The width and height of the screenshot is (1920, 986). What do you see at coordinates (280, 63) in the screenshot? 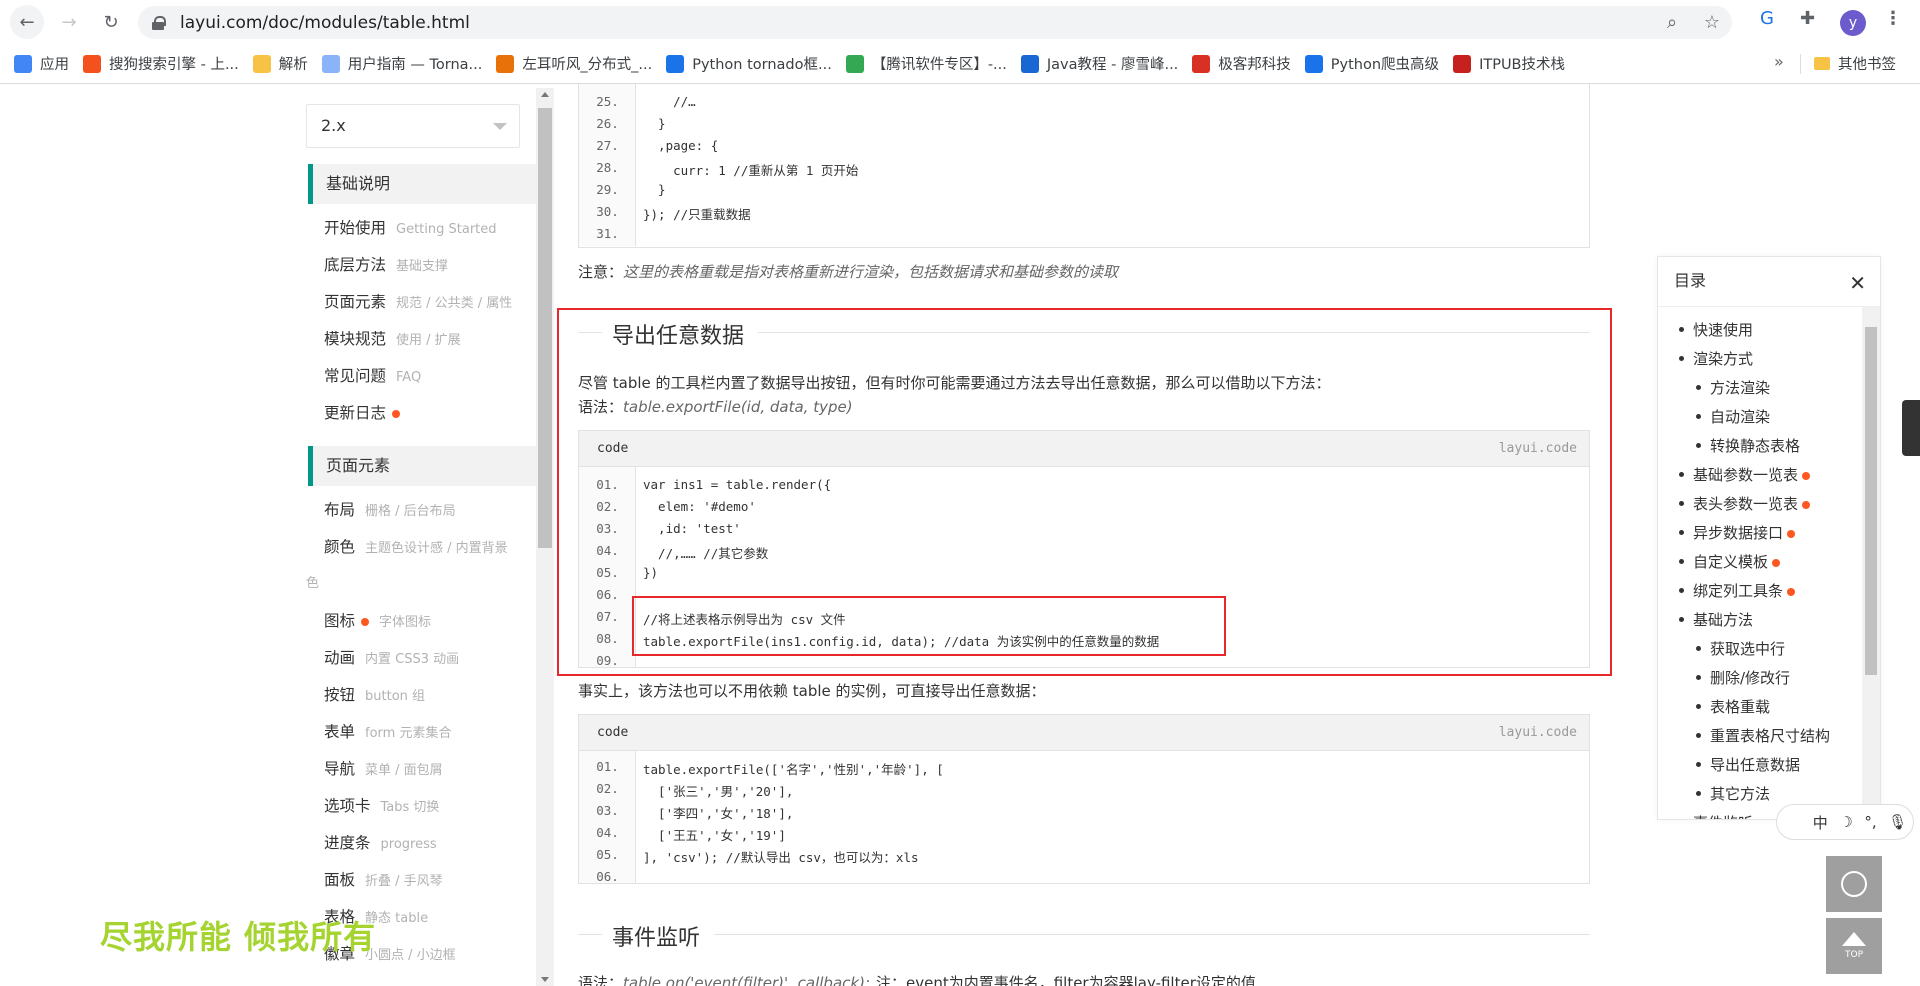
I see `bookmark-item: 解析` at bounding box center [280, 63].